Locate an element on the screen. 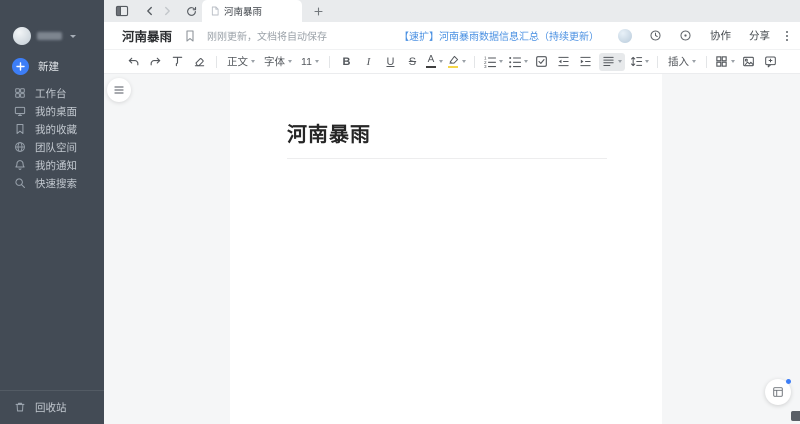 The width and height of the screenshot is (800, 424). tab-title: 河南暴雨 is located at coordinates (243, 12).